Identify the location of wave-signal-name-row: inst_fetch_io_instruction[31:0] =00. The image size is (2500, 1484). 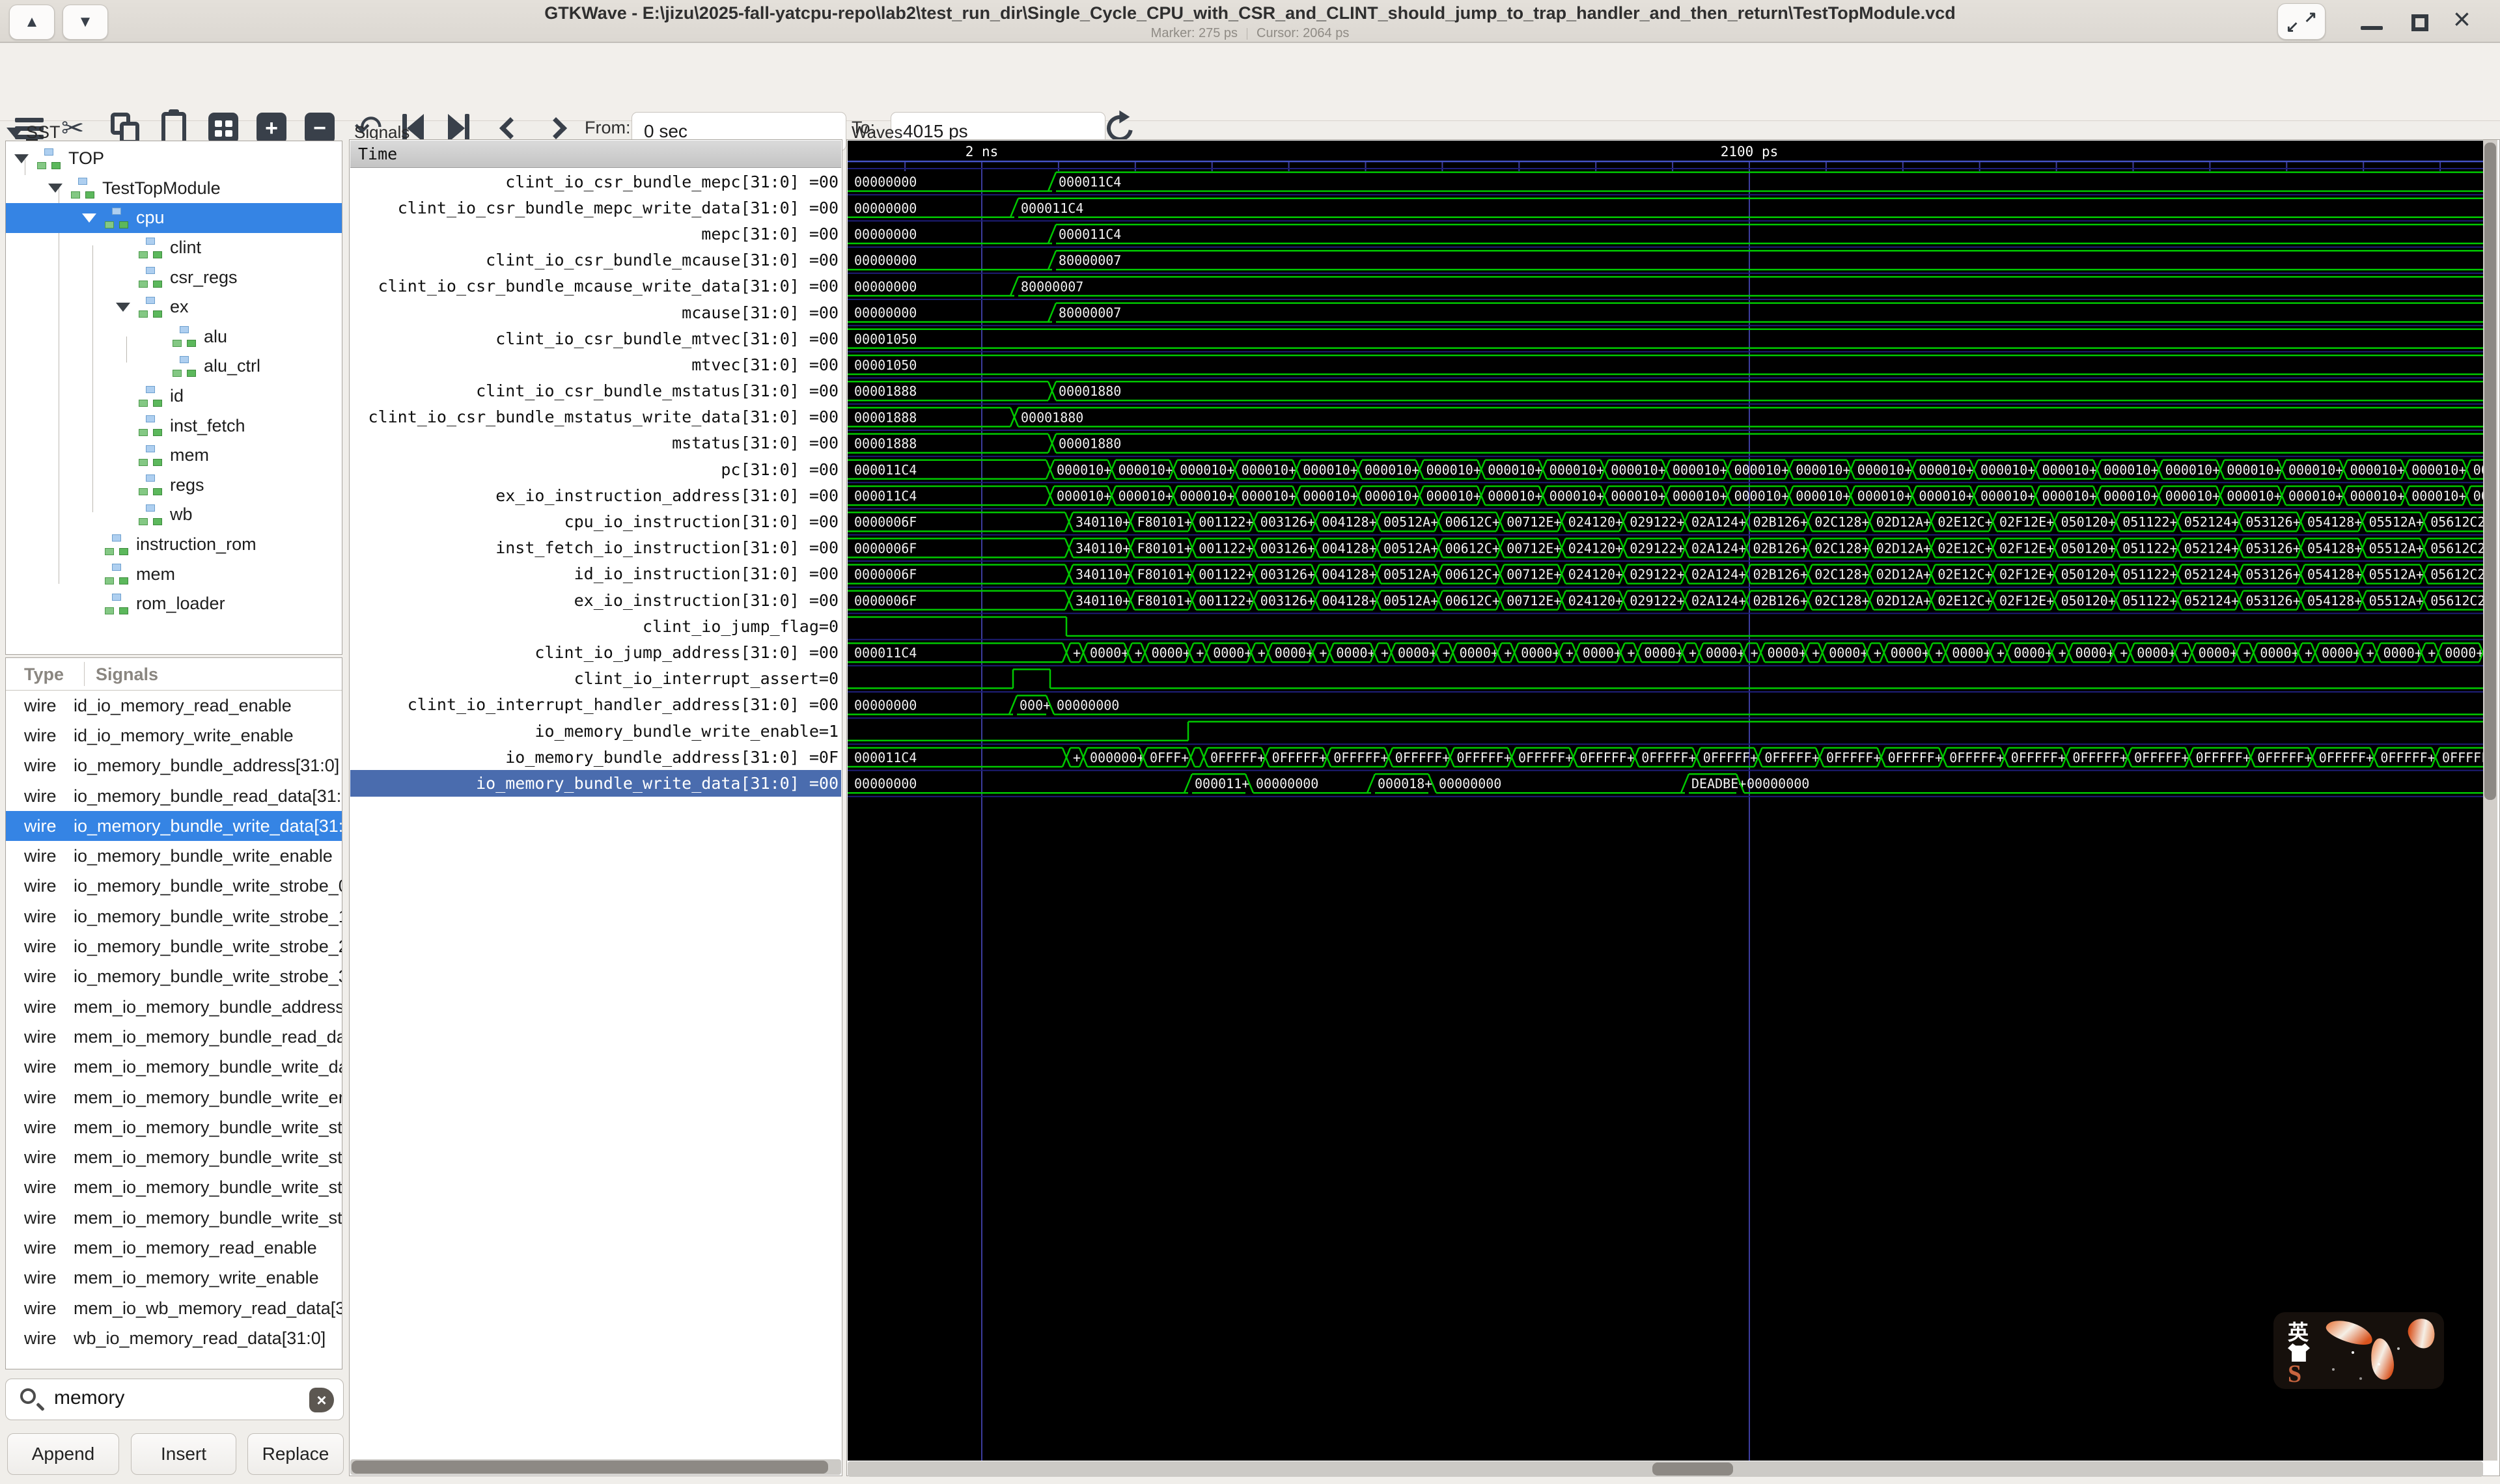
(595, 548).